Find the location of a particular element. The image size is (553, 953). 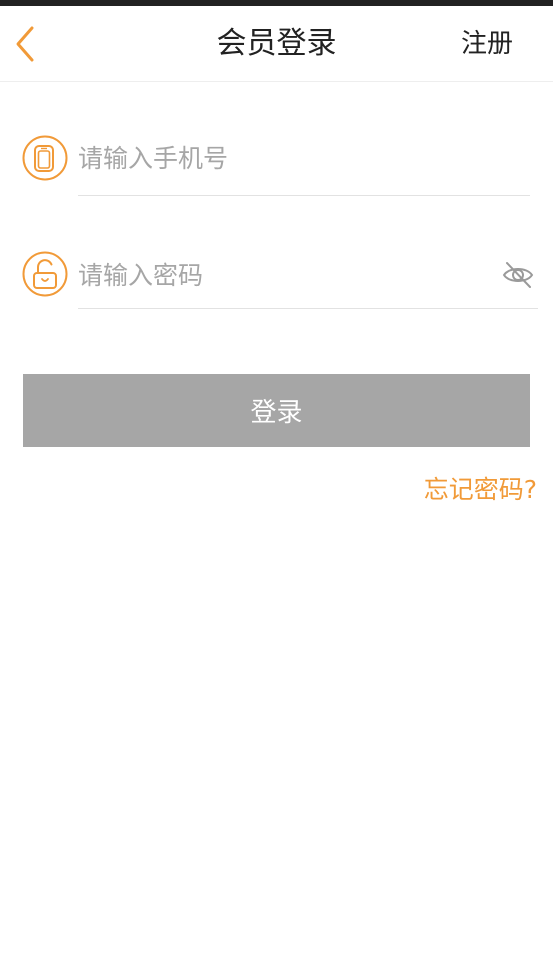

phone-field-row is located at coordinates (276, 158).